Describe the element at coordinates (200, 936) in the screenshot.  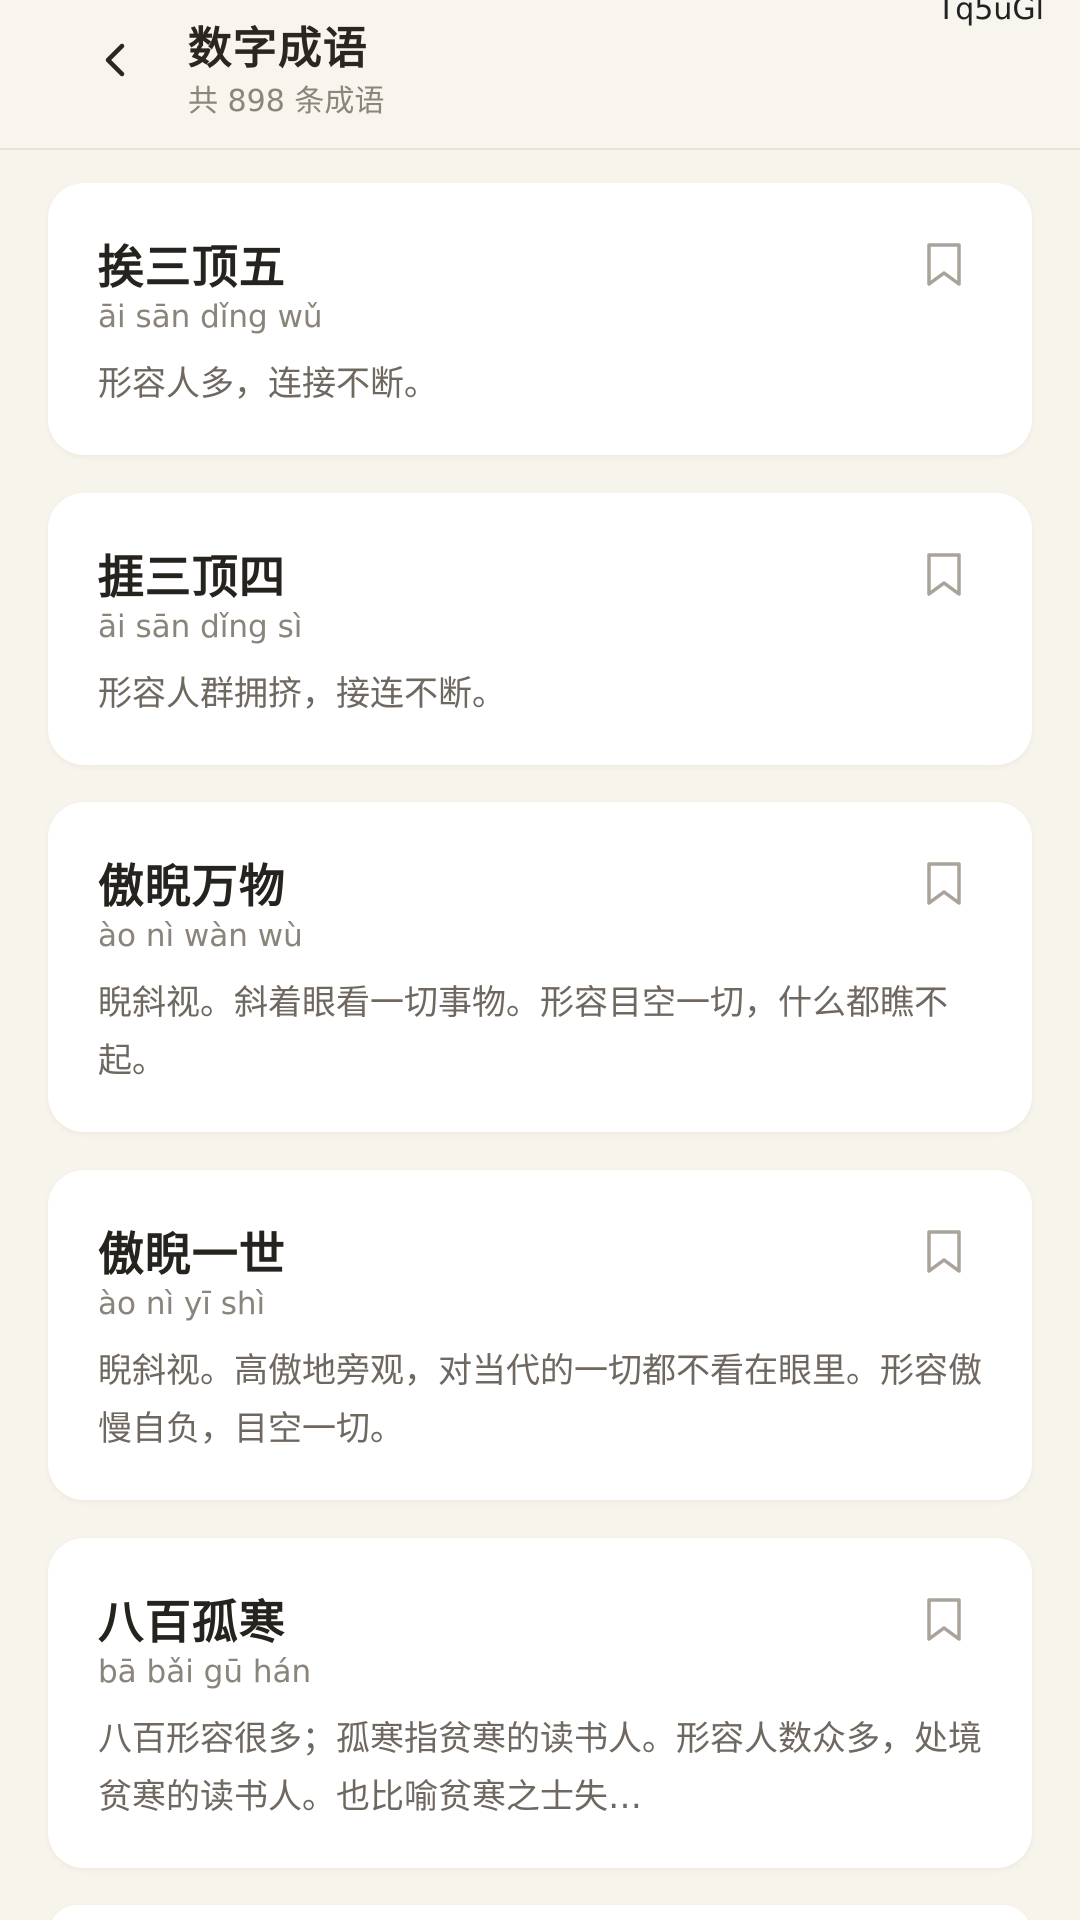
I see `idiom-pinyin: ào nì wàn wù` at that location.